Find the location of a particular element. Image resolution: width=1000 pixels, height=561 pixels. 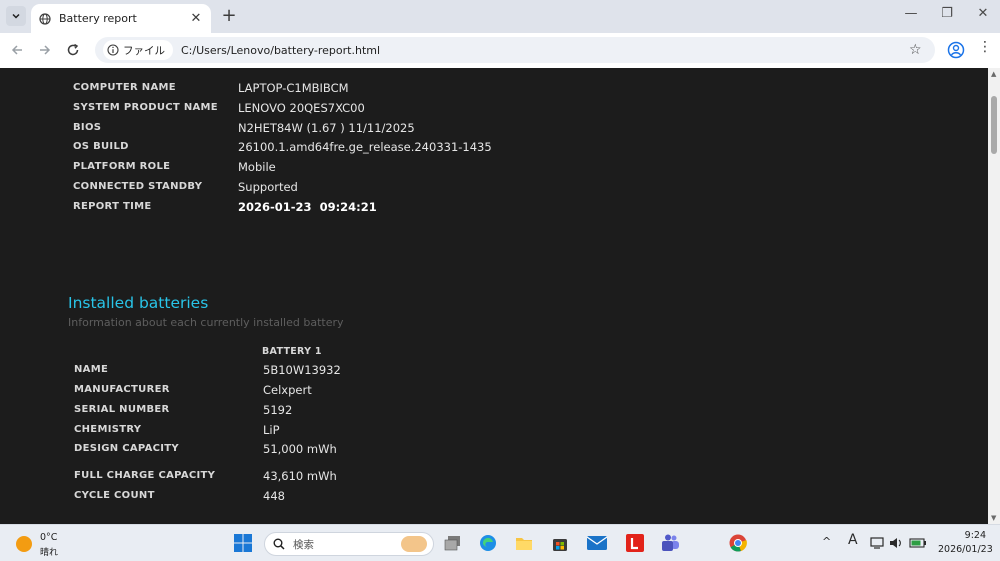

battery-label: CYCLE COUNT is located at coordinates (114, 495).